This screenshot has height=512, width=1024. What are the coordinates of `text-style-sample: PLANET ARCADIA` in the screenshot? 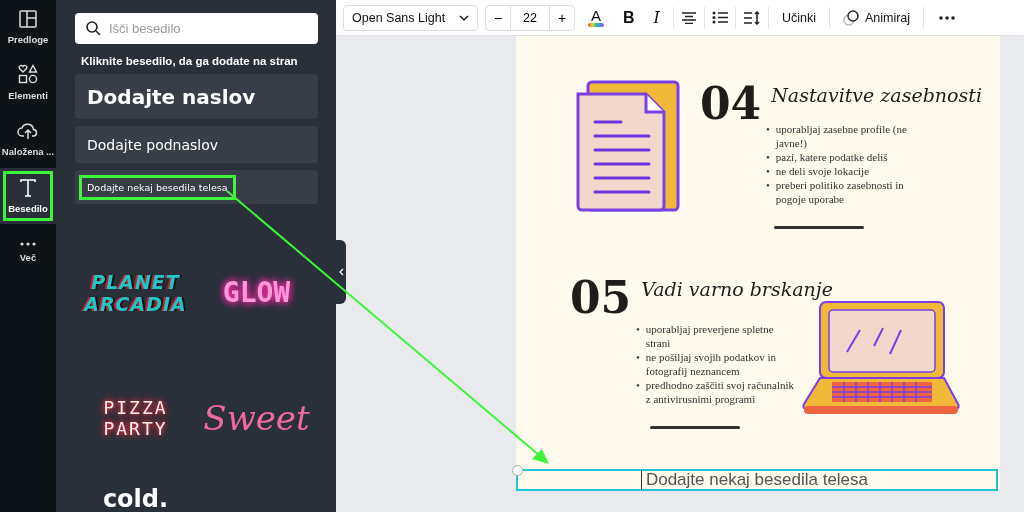 It's located at (135, 292).